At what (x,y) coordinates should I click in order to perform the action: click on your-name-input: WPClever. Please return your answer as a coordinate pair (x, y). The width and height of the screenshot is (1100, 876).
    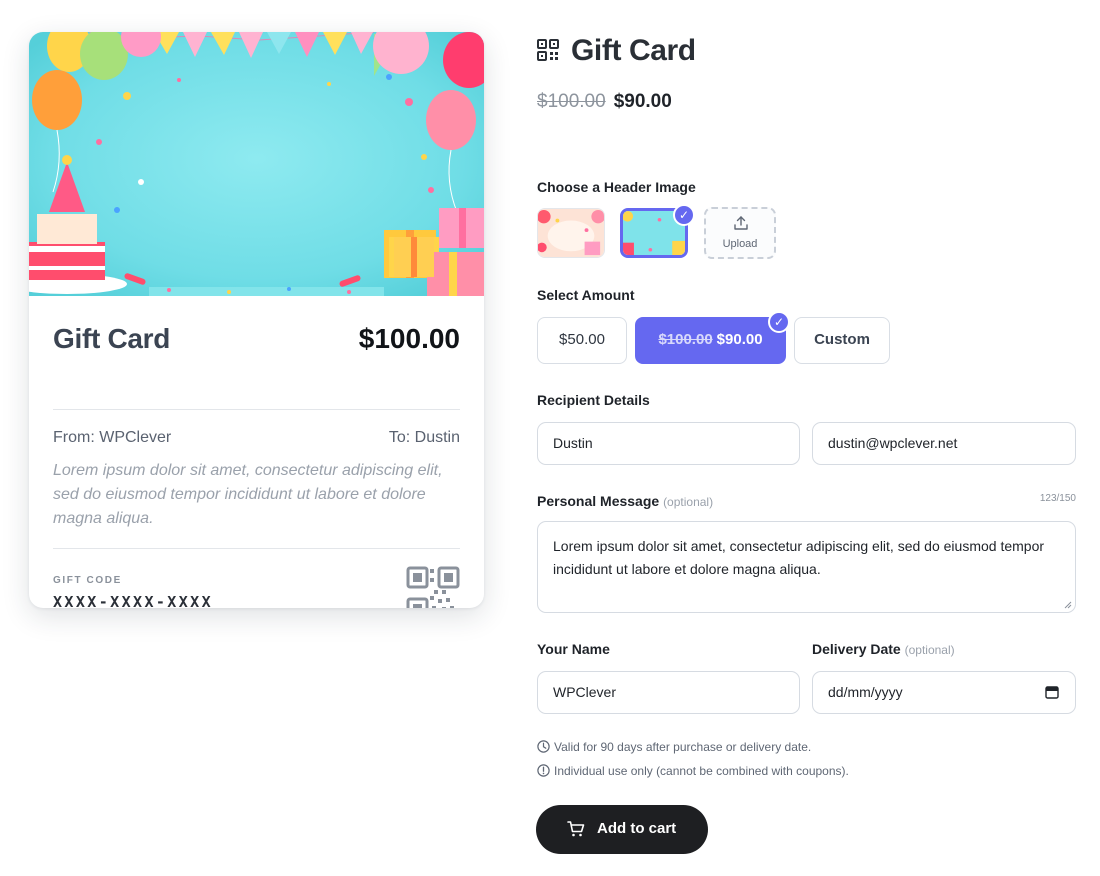
    Looking at the image, I should click on (668, 692).